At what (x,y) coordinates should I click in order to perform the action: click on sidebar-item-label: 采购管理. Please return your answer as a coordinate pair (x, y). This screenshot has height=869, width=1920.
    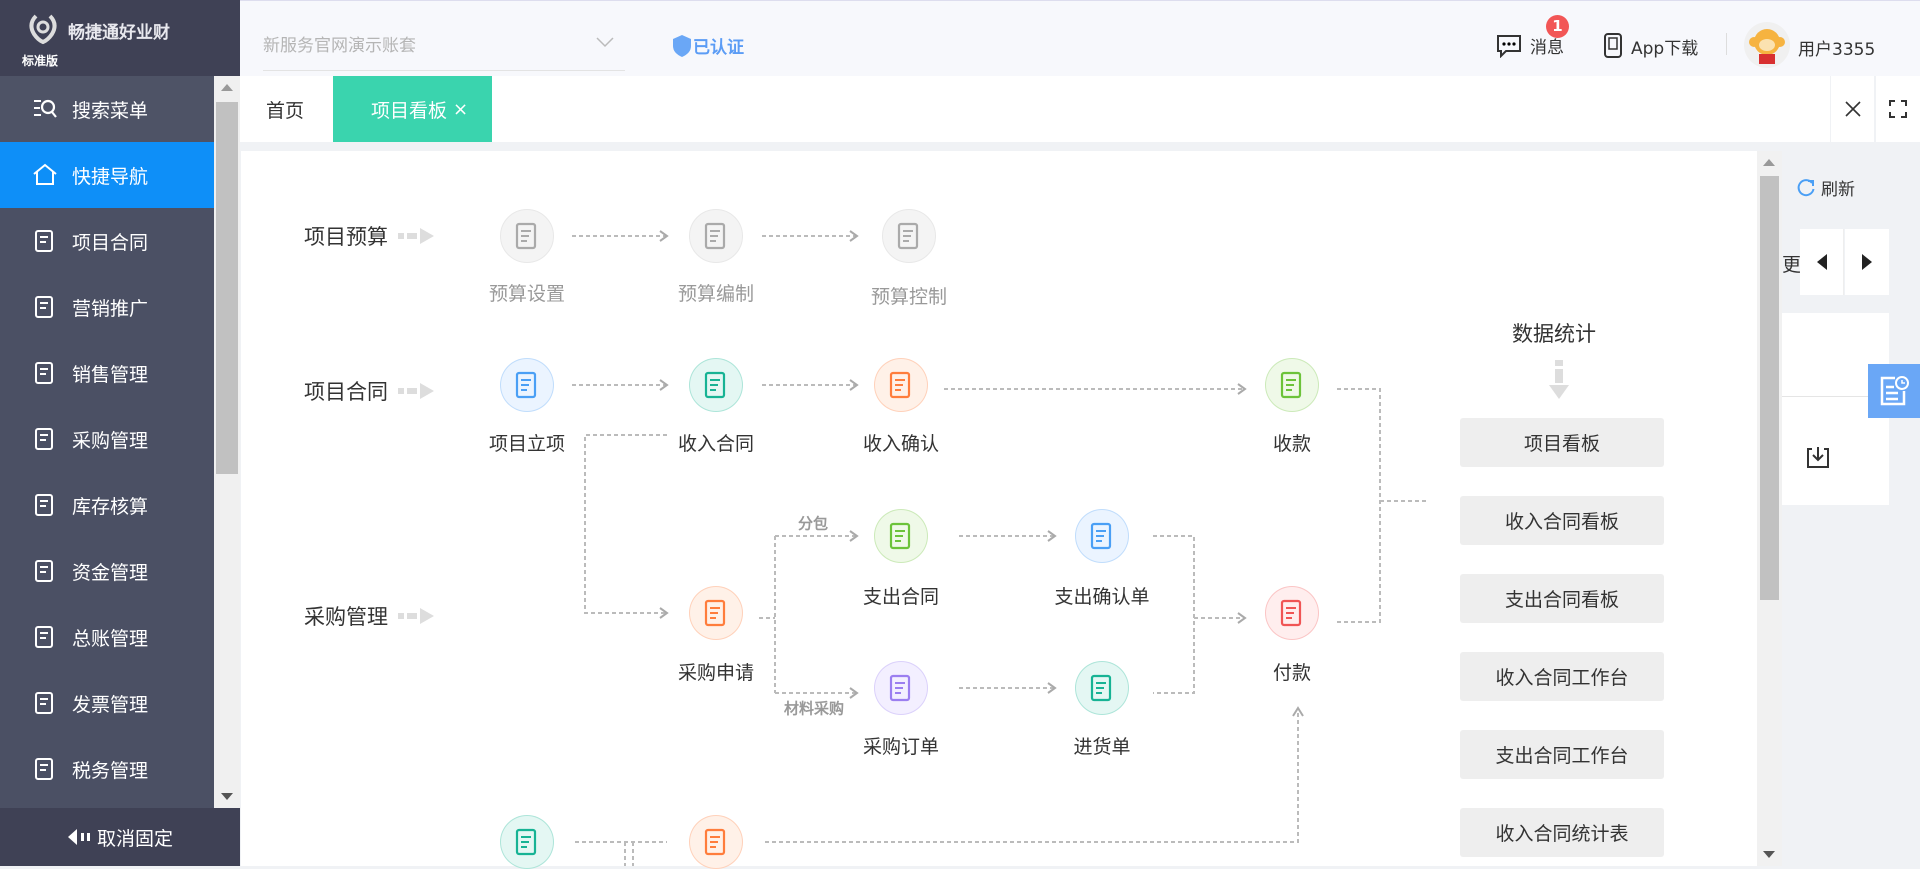
    Looking at the image, I should click on (110, 440).